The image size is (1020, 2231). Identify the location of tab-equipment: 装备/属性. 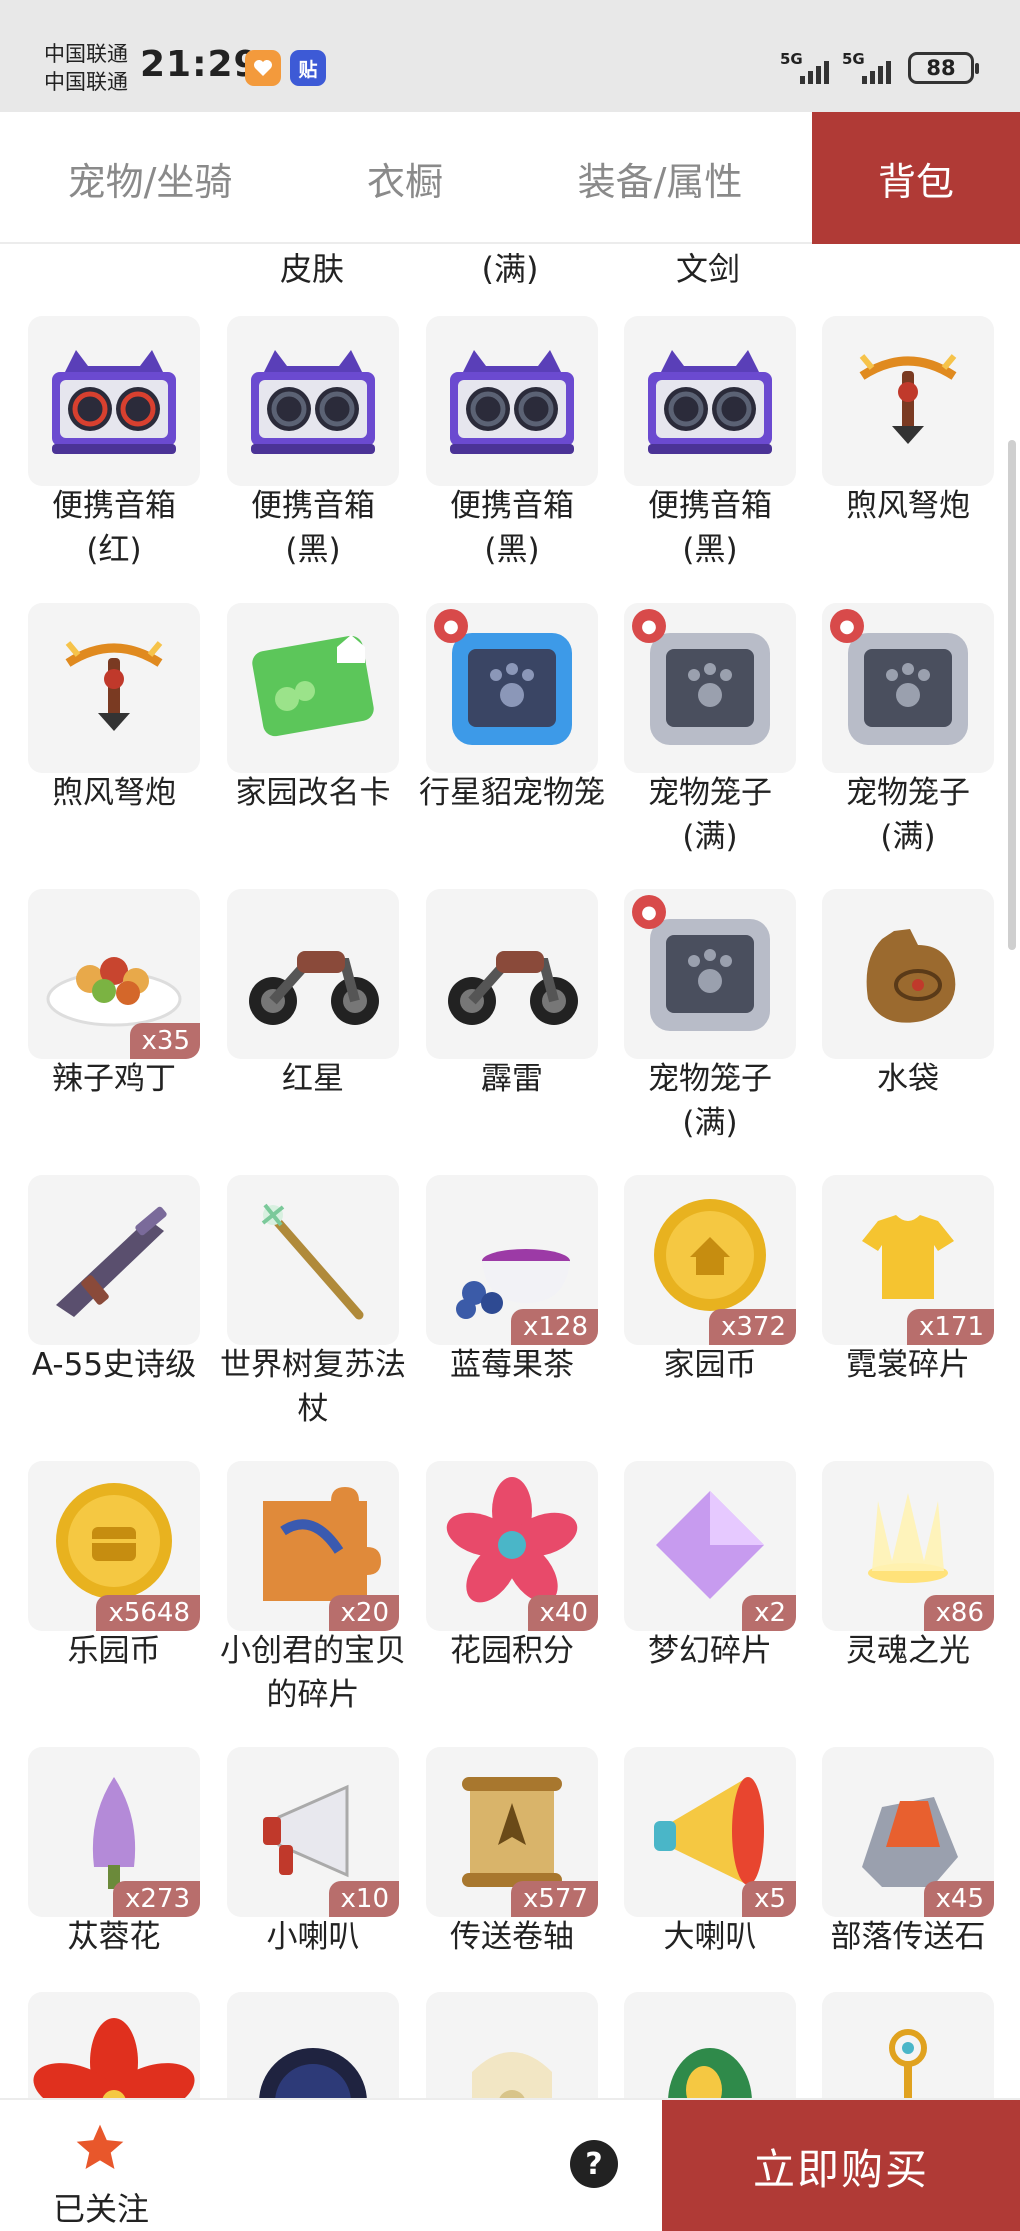
(660, 178).